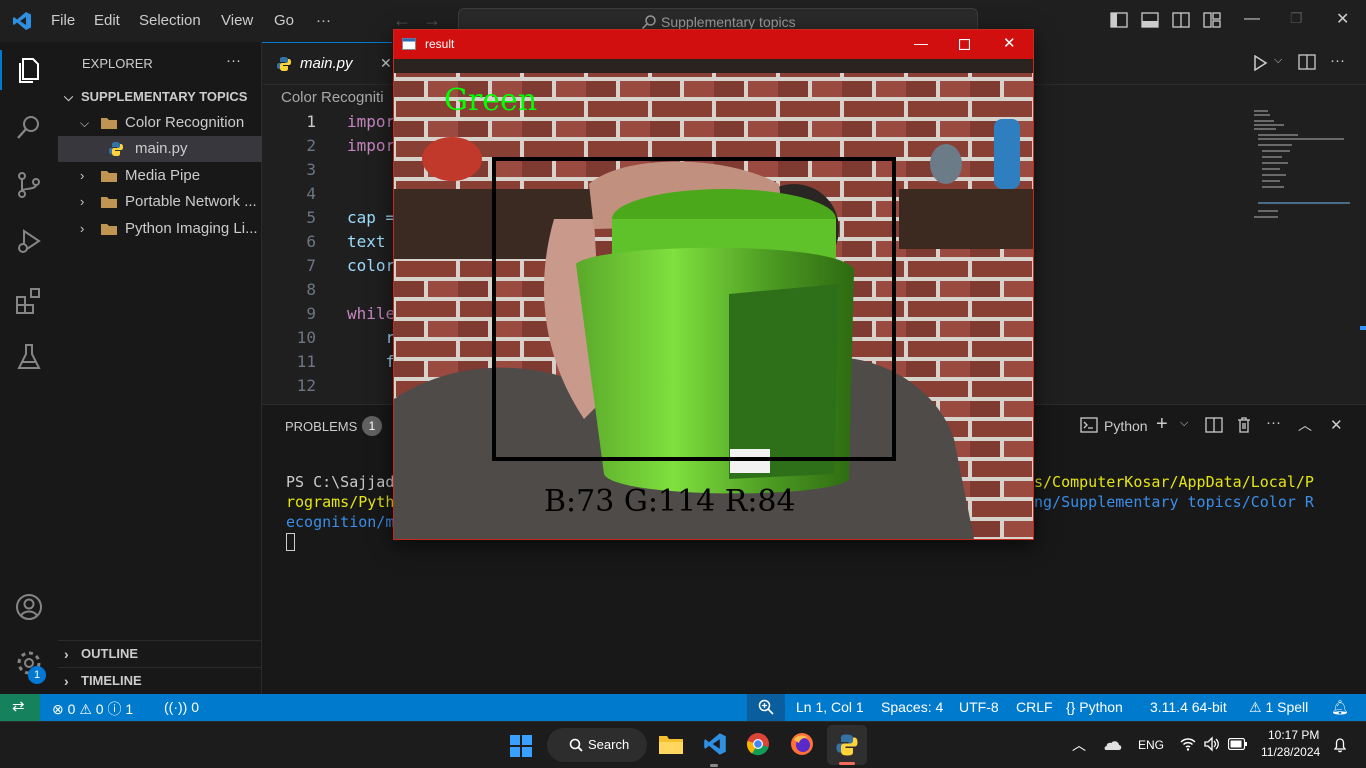 This screenshot has height=768, width=1366. I want to click on code-line: while, so click(371, 314).